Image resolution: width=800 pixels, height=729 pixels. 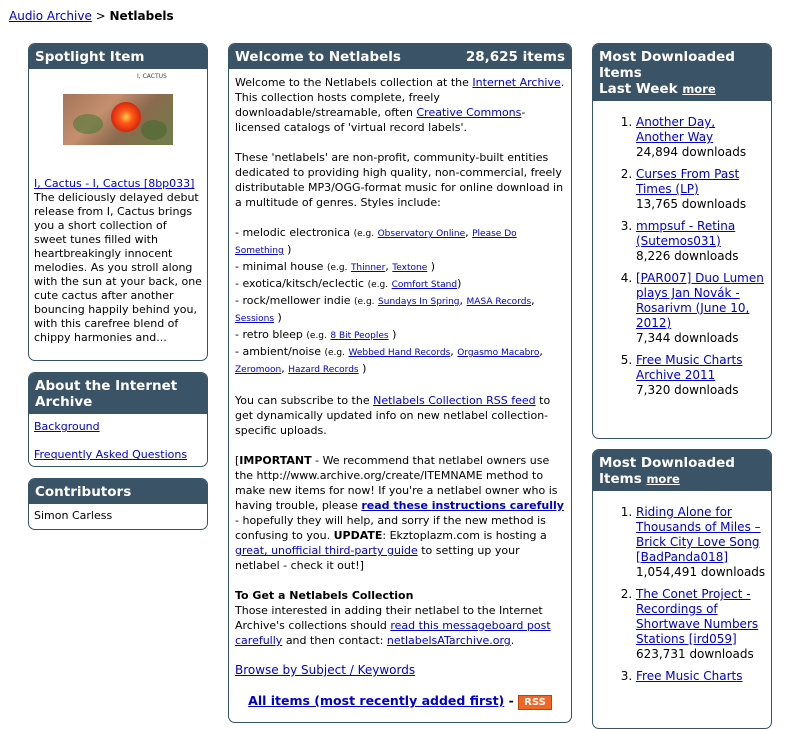 I want to click on webbed-hand-link: Webbed Hand Records, so click(x=399, y=353).